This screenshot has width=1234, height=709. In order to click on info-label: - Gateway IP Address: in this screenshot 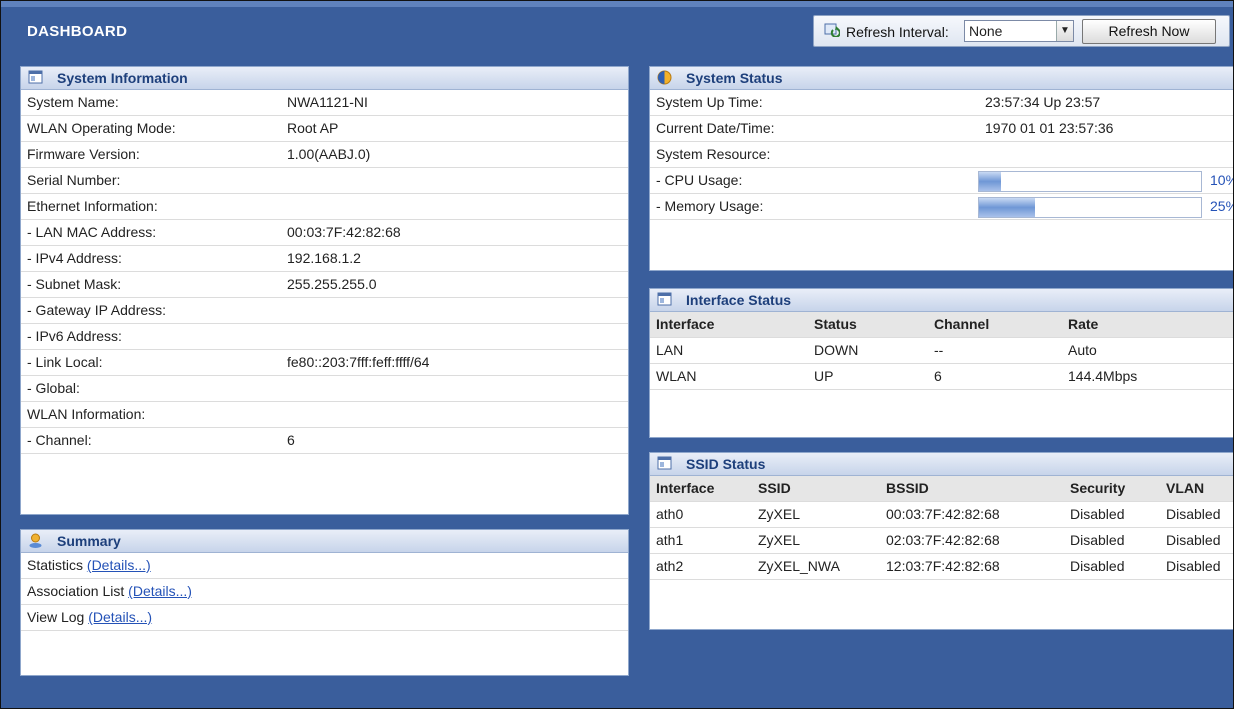, I will do `click(97, 310)`.